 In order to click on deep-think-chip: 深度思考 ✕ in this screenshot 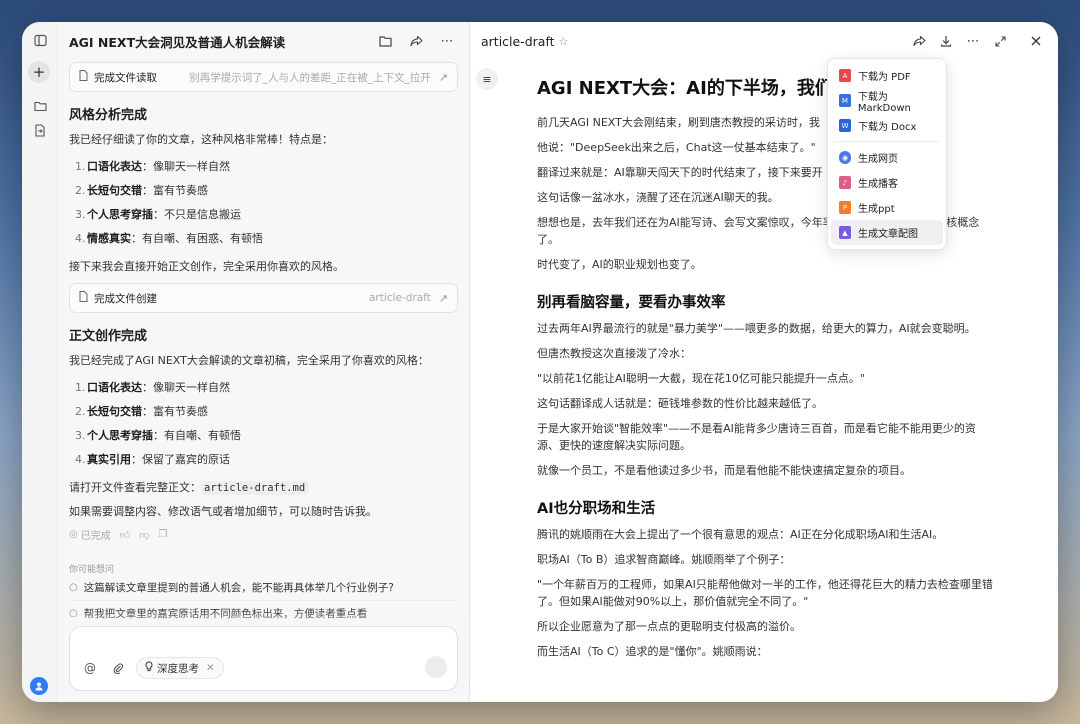, I will do `click(180, 668)`.